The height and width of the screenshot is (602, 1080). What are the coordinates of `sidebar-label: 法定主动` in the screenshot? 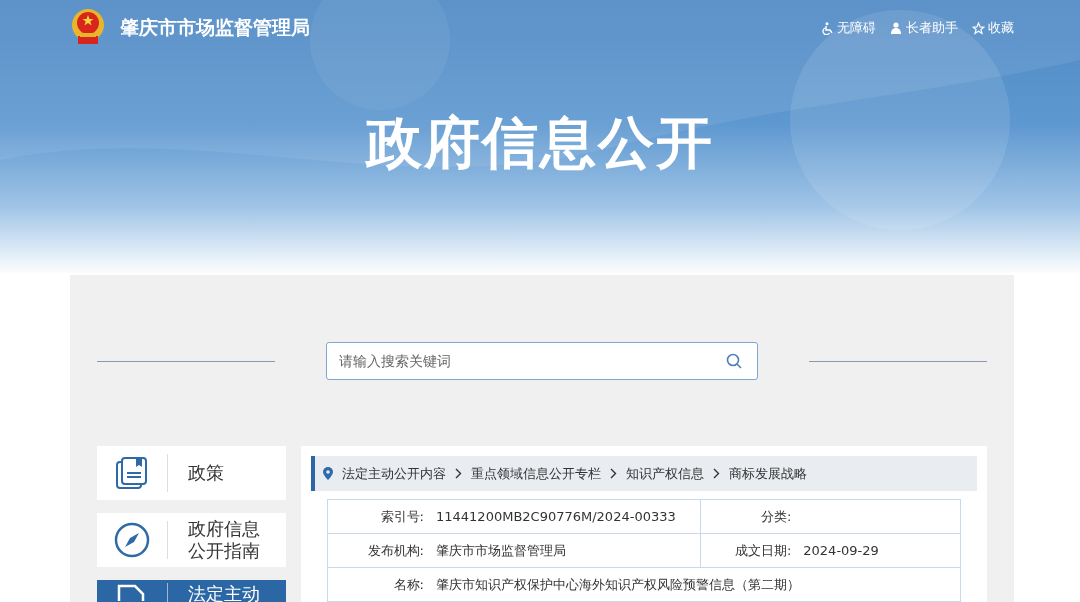 It's located at (223, 592).